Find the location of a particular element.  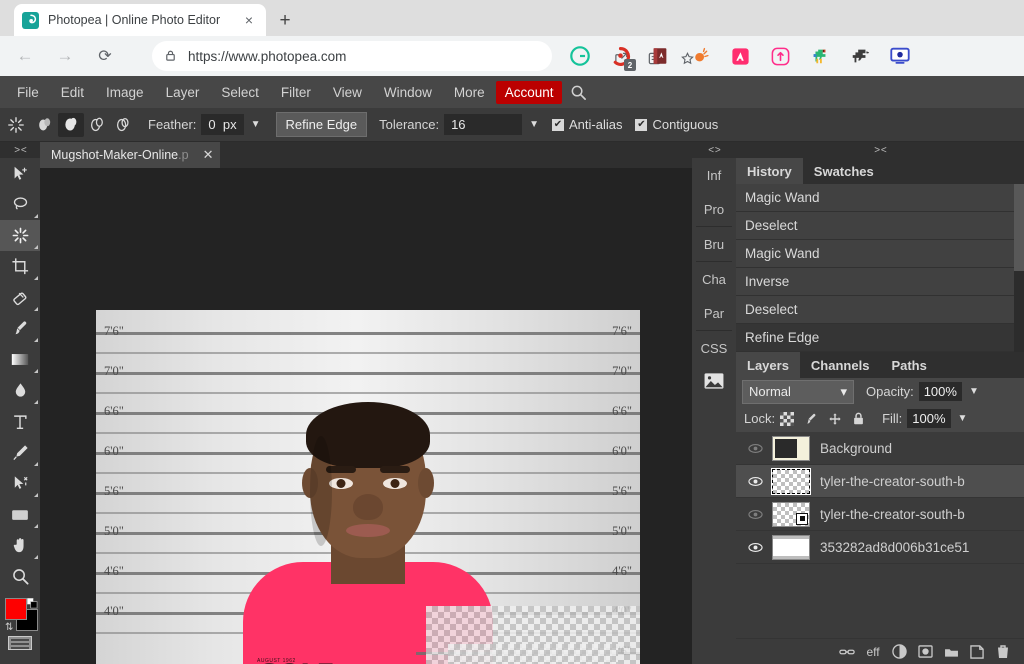

lasso-tool is located at coordinates (20, 204).